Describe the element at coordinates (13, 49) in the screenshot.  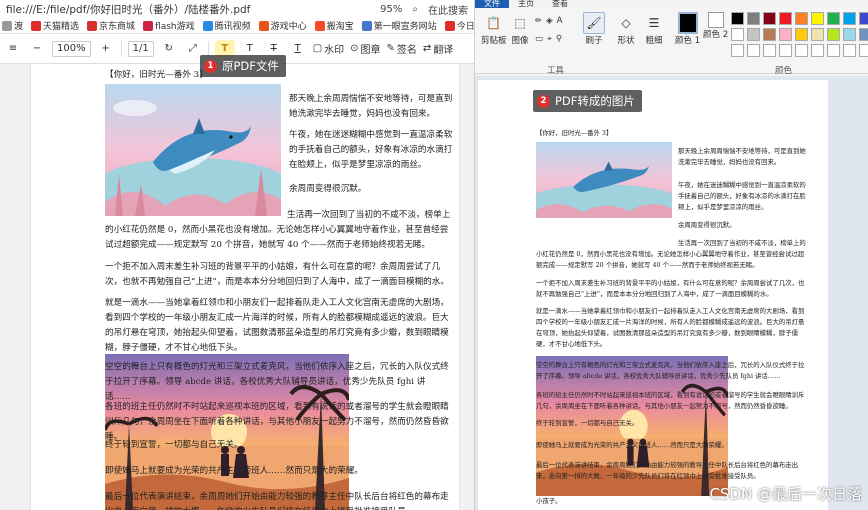
I see `menu-icon: ≡` at that location.